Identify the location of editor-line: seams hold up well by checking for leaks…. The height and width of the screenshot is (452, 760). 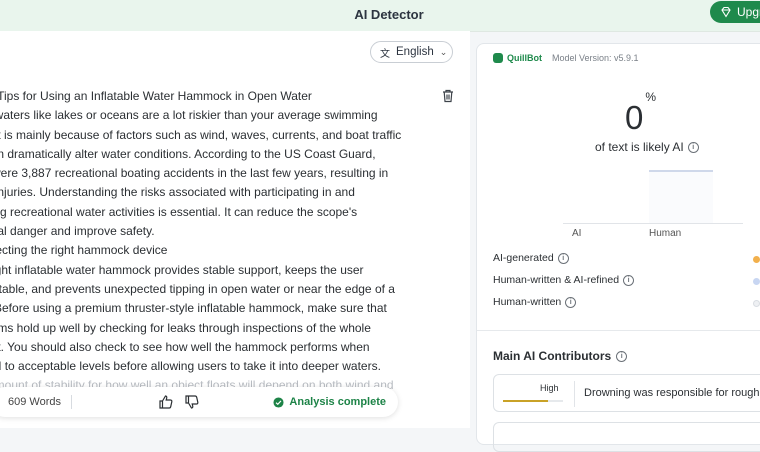
(185, 327).